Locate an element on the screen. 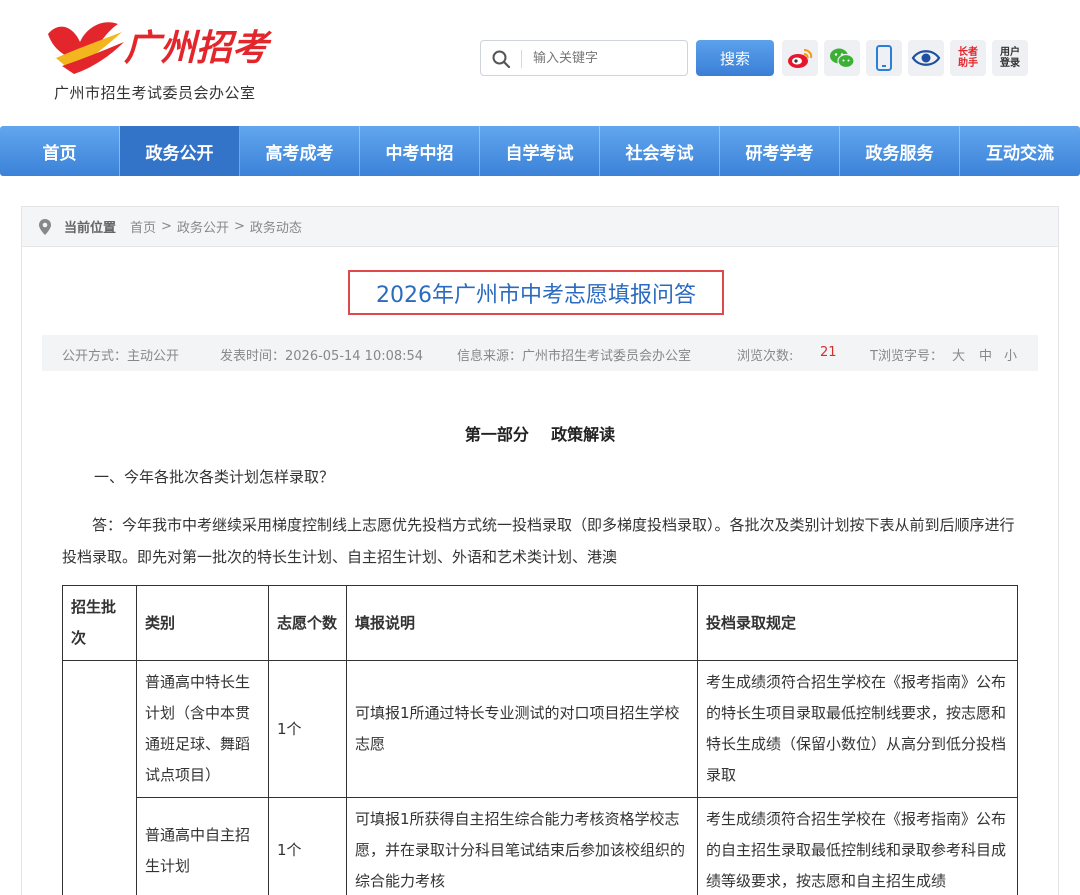  logo-flower-icon: 广州招考 is located at coordinates (160, 48).